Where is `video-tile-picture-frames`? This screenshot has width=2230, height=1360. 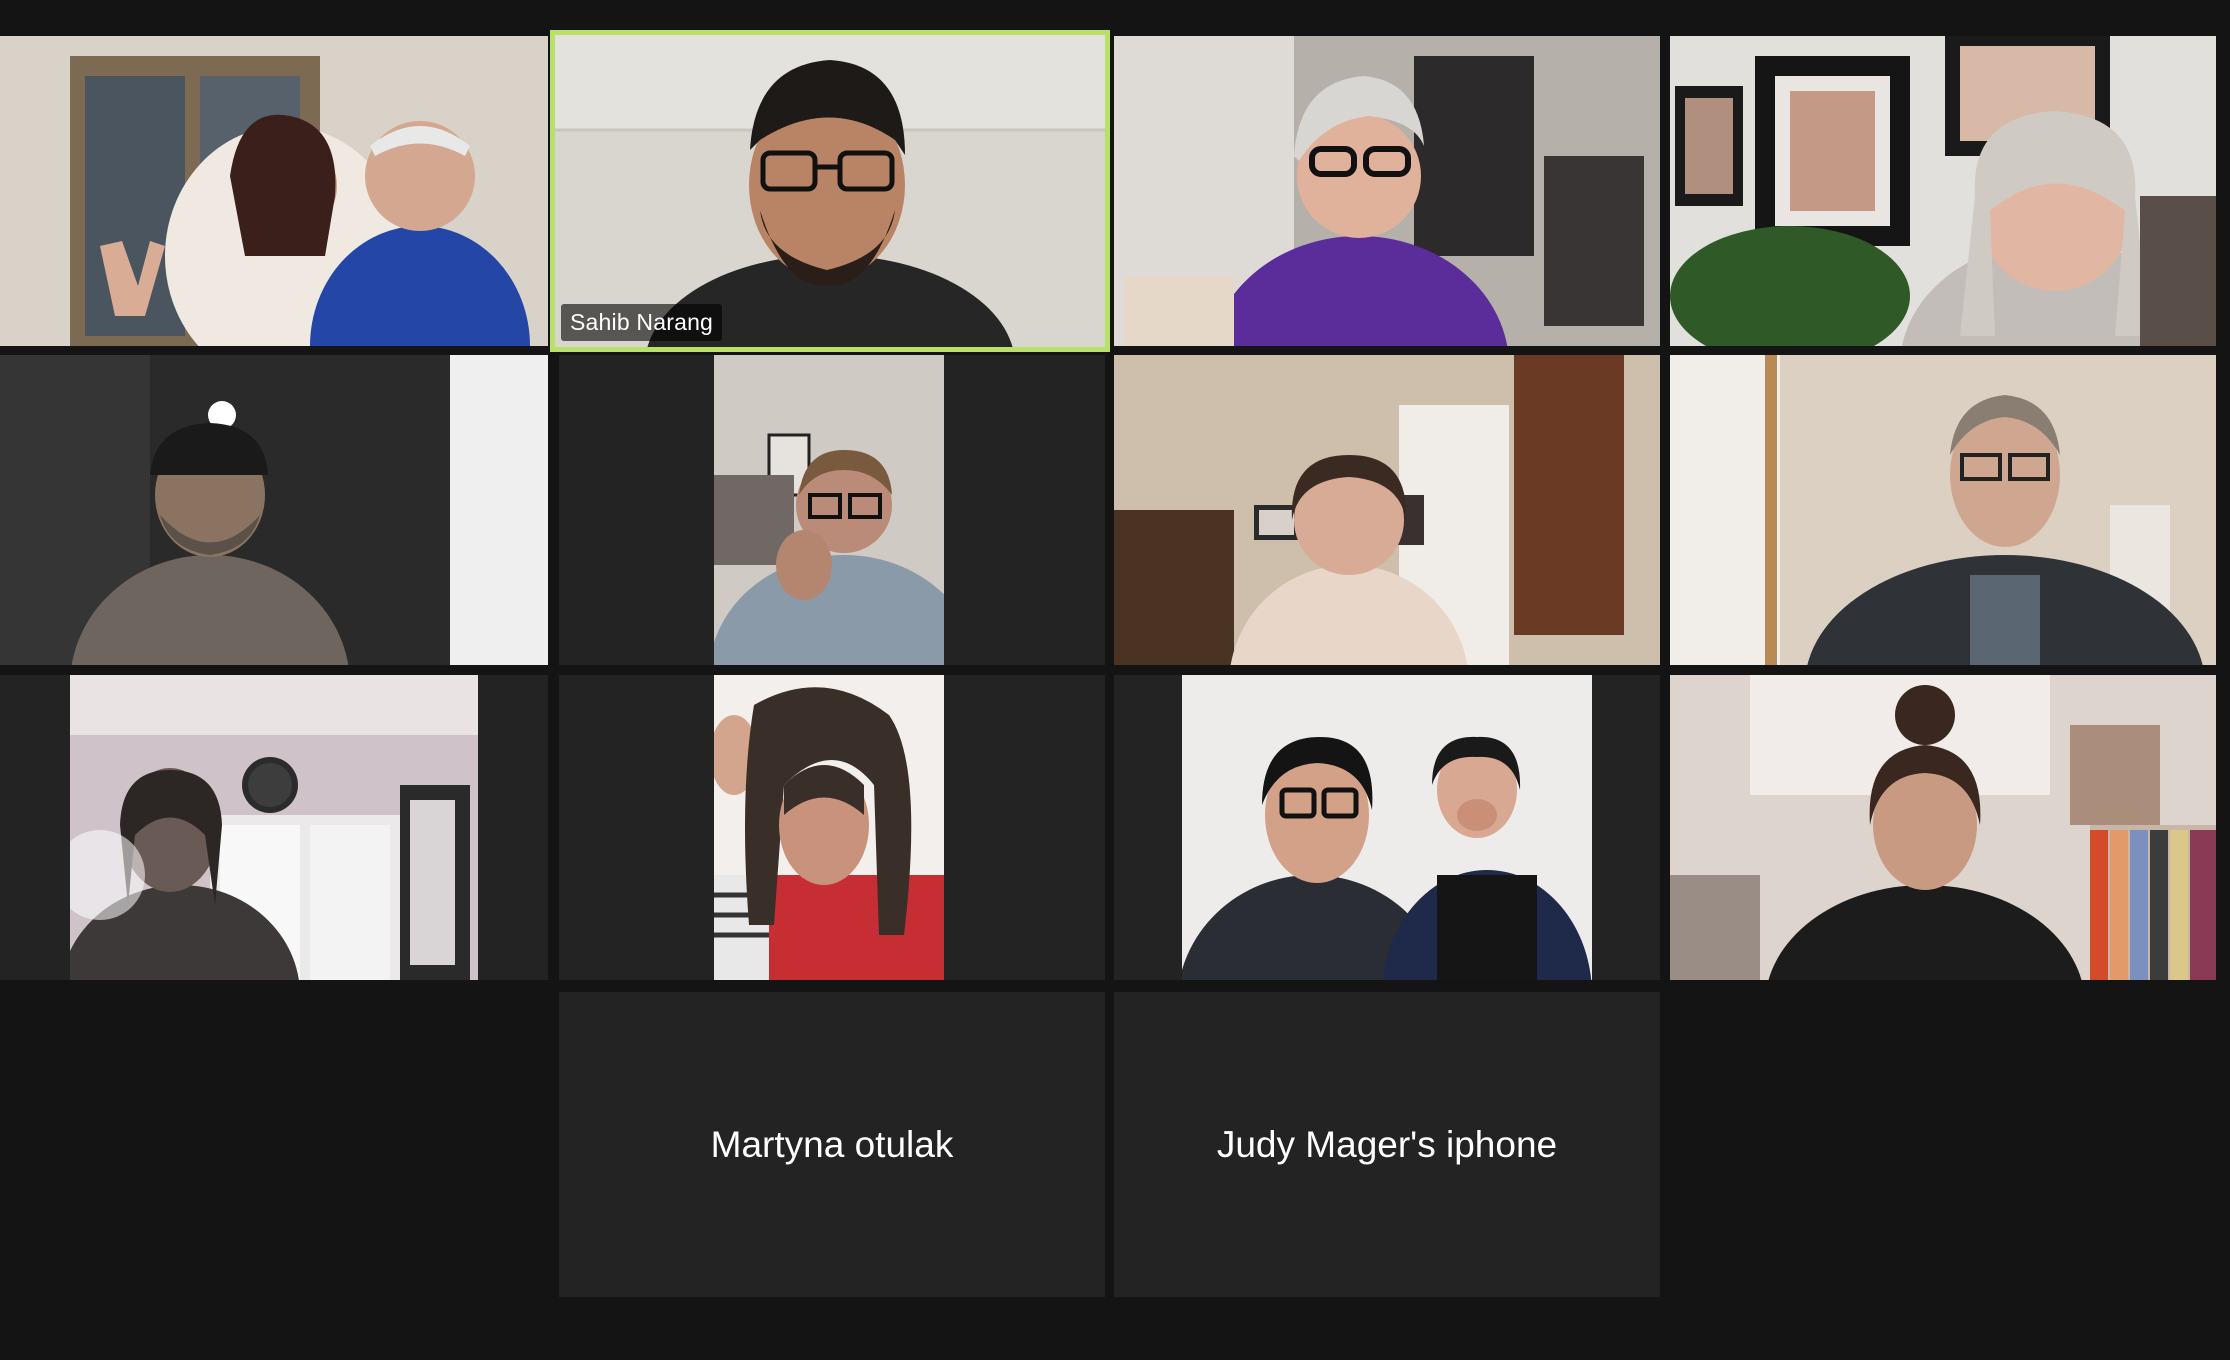
video-tile-picture-frames is located at coordinates (1943, 191).